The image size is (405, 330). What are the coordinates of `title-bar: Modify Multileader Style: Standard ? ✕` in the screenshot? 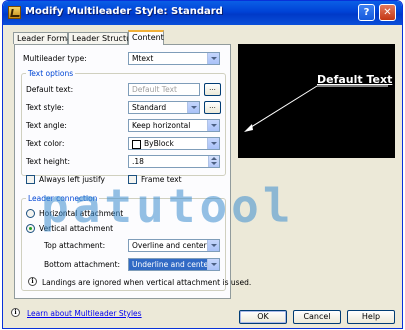 It's located at (202, 13).